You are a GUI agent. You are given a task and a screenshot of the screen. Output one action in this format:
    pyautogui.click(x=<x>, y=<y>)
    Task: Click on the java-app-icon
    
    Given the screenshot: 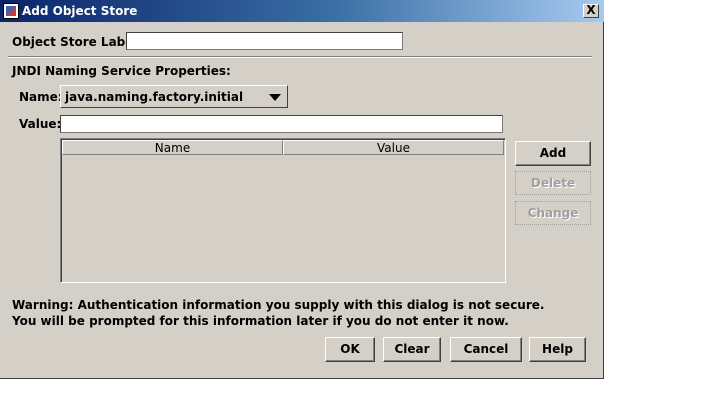 What is the action you would take?
    pyautogui.click(x=11, y=11)
    